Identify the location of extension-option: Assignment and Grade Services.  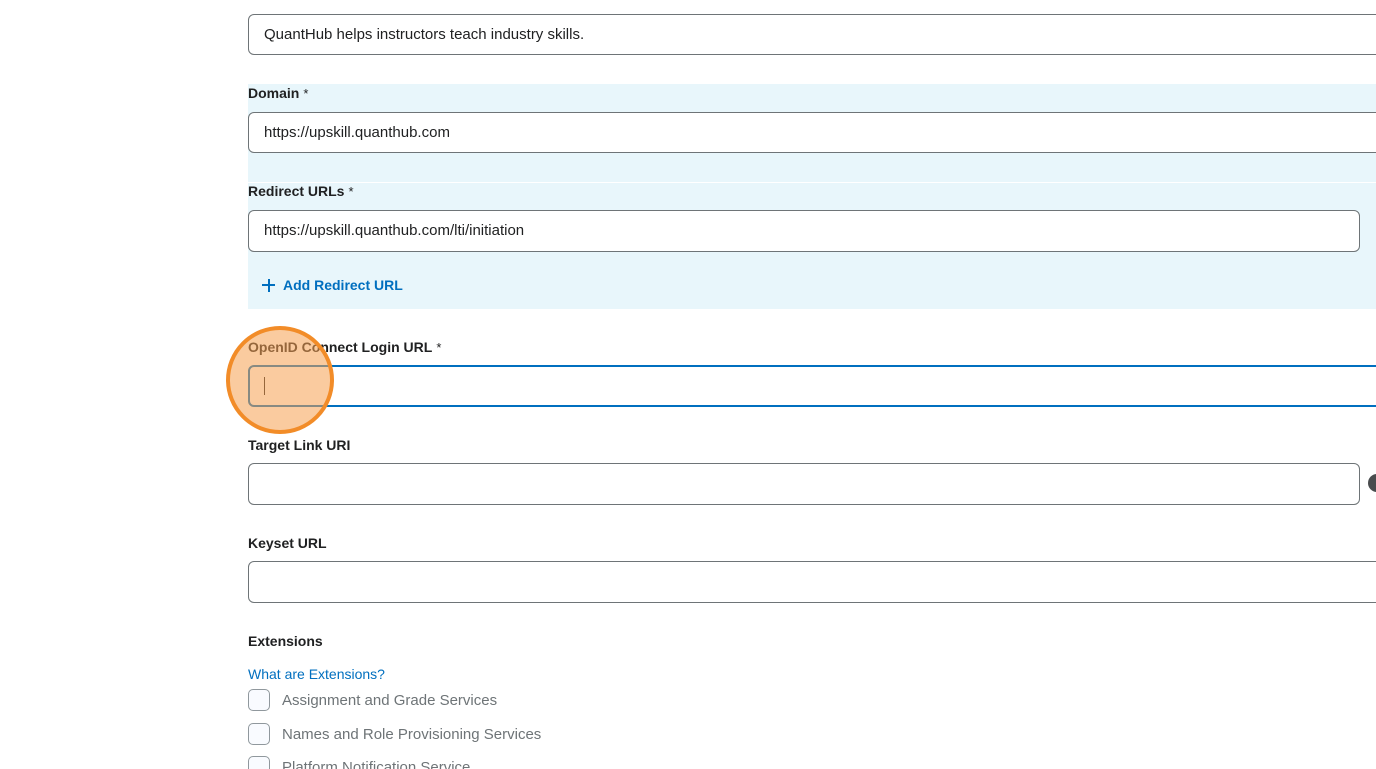
(372, 700).